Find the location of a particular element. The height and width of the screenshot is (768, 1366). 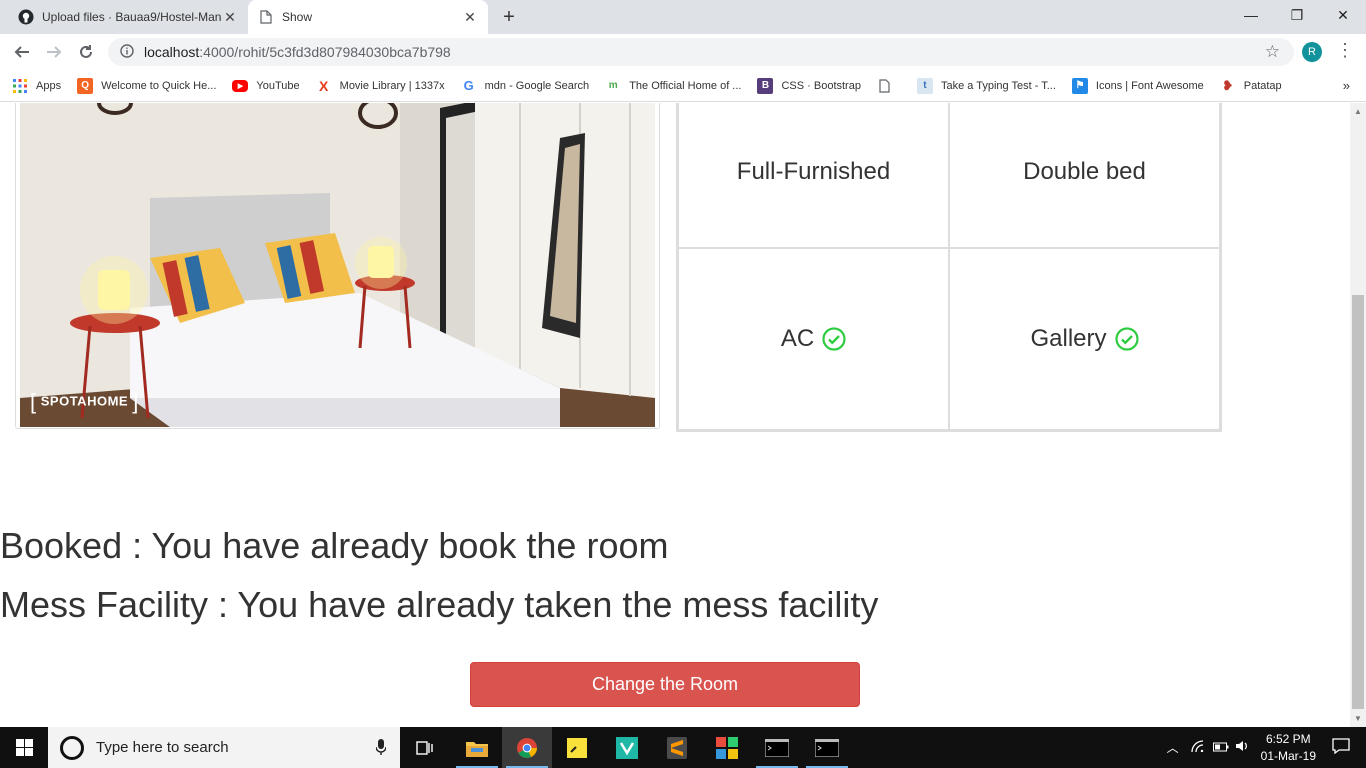

url-host: localhost is located at coordinates (172, 52).